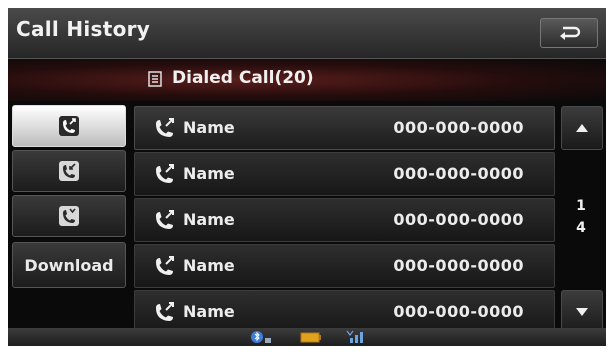 The height and width of the screenshot is (353, 613). I want to click on back-button, so click(569, 33).